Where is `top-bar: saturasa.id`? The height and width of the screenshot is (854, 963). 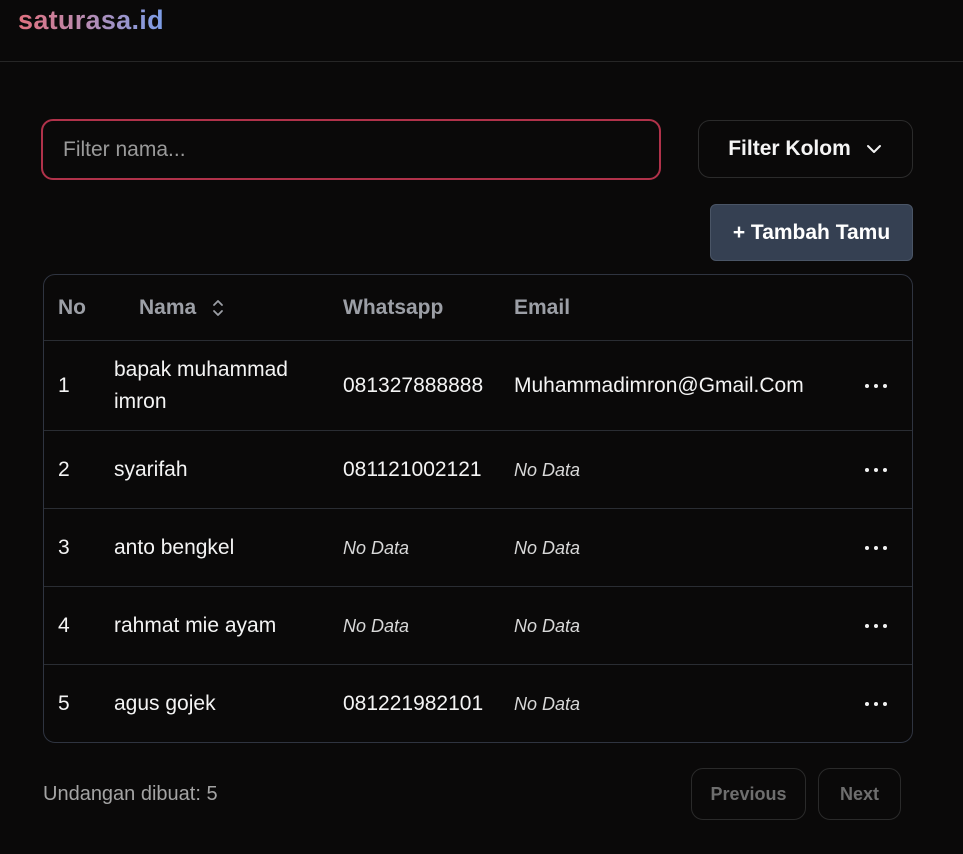
top-bar: saturasa.id is located at coordinates (481, 31).